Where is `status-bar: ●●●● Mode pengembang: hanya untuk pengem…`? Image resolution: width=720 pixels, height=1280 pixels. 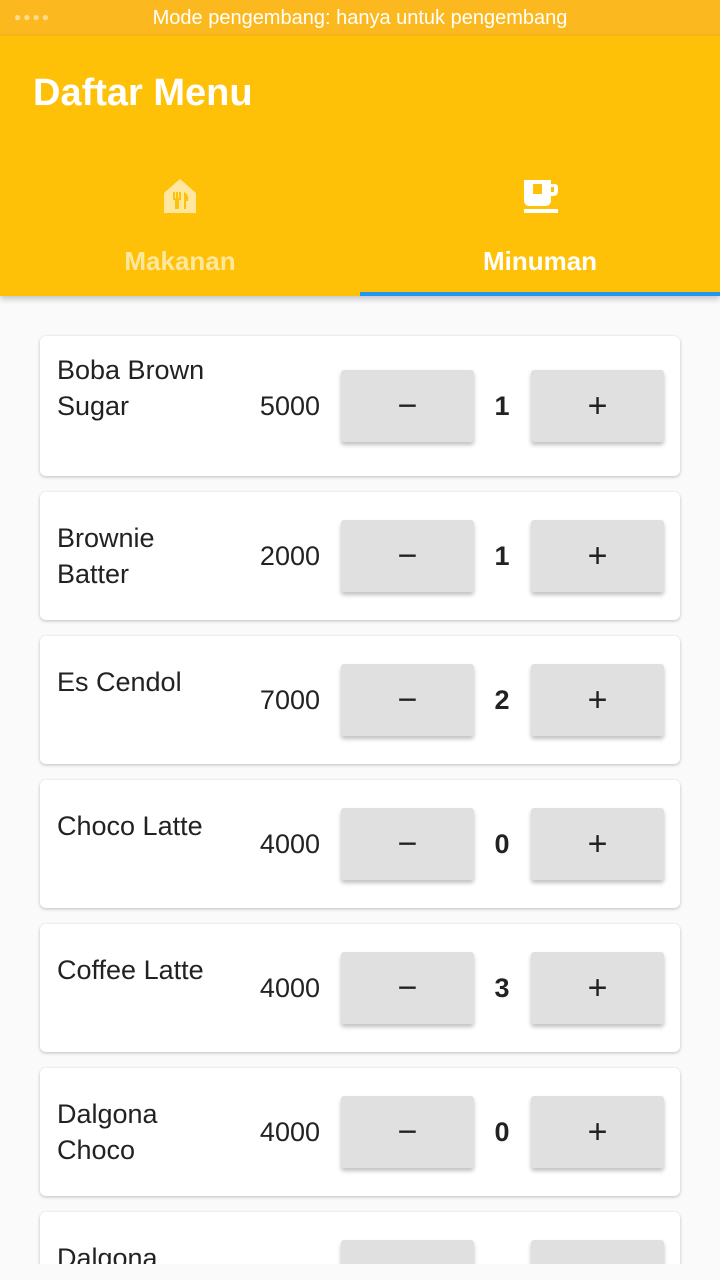
status-bar: ●●●● Mode pengembang: hanya untuk pengem… is located at coordinates (360, 18).